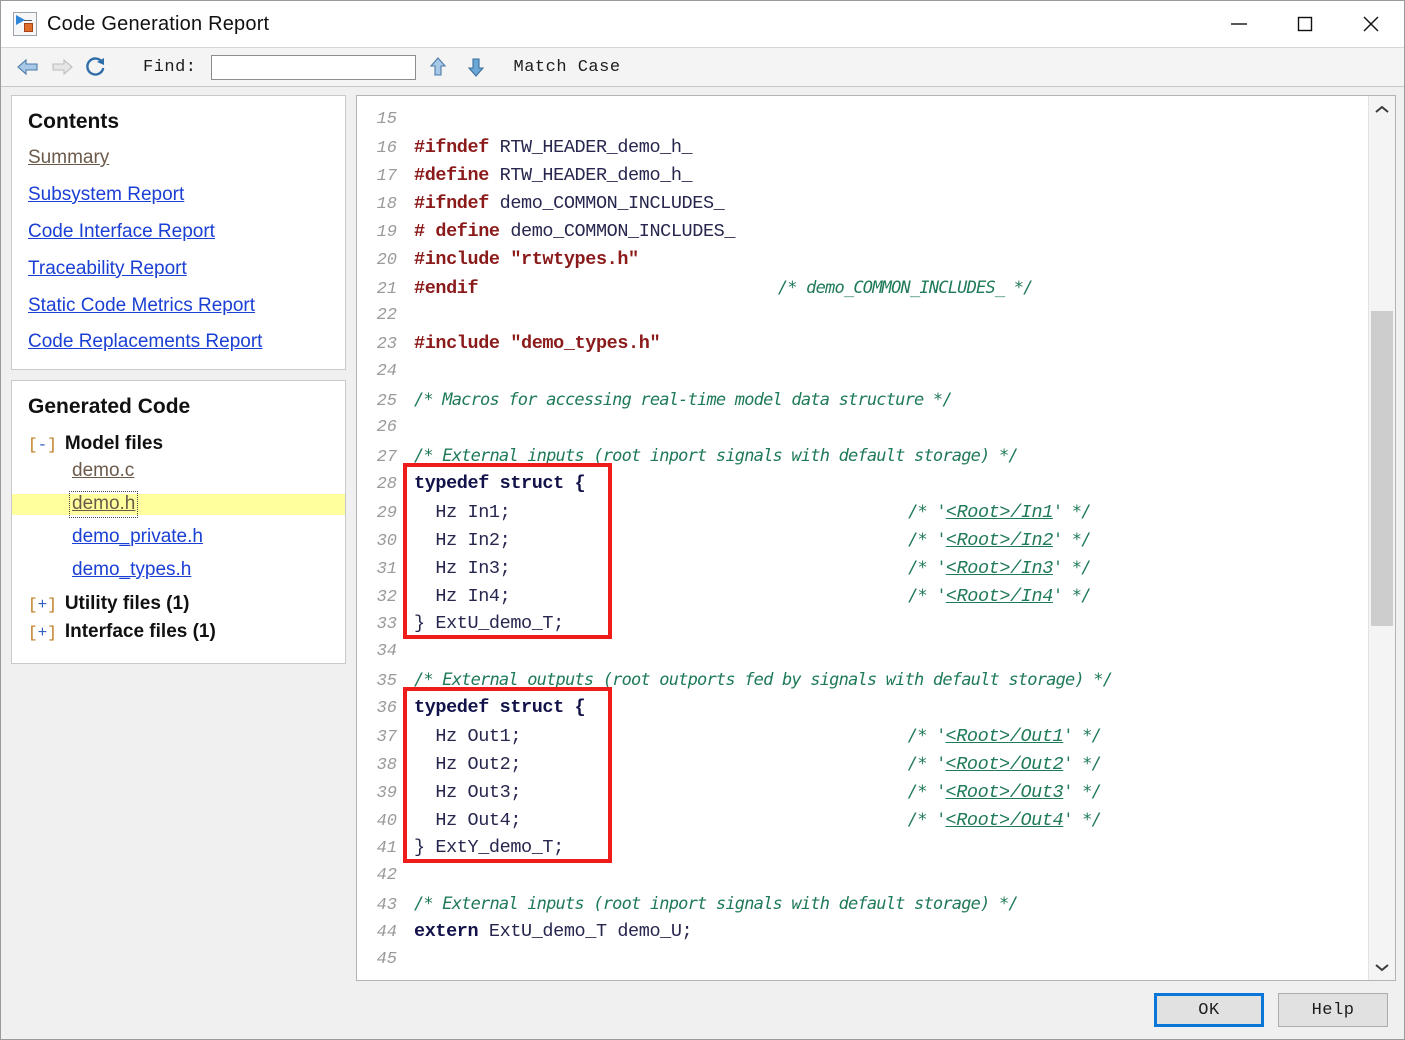 This screenshot has width=1405, height=1040. What do you see at coordinates (1382, 109) in the screenshot?
I see `chevron-up-icon` at bounding box center [1382, 109].